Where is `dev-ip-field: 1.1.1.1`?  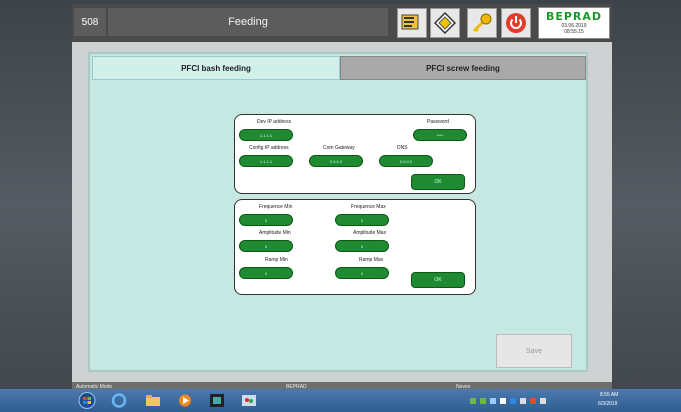 dev-ip-field: 1.1.1.1 is located at coordinates (266, 135).